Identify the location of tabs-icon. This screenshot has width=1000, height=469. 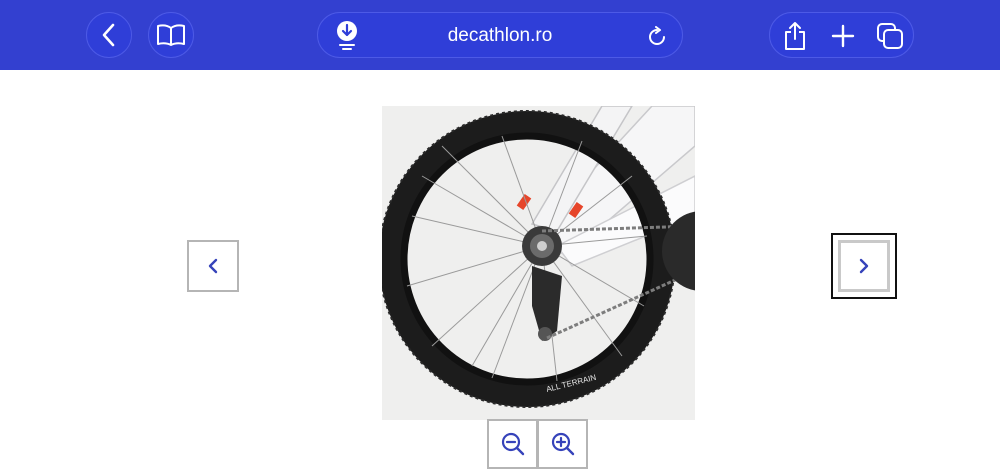
(890, 36).